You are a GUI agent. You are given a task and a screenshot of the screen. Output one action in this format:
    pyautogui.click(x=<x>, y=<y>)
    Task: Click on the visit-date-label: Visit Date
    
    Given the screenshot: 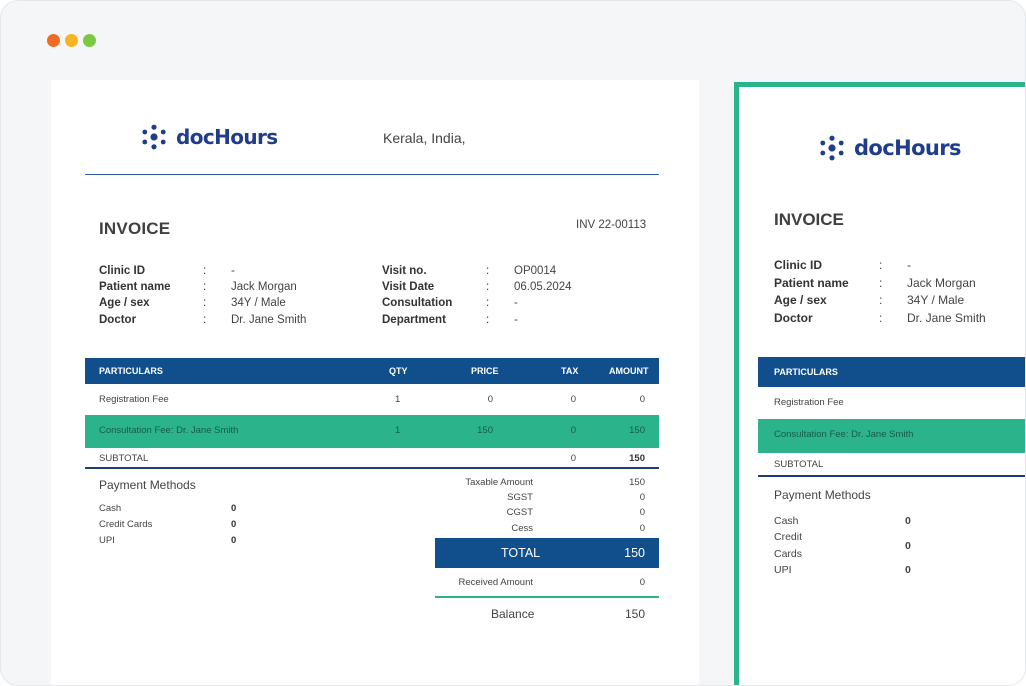 What is the action you would take?
    pyautogui.click(x=408, y=287)
    